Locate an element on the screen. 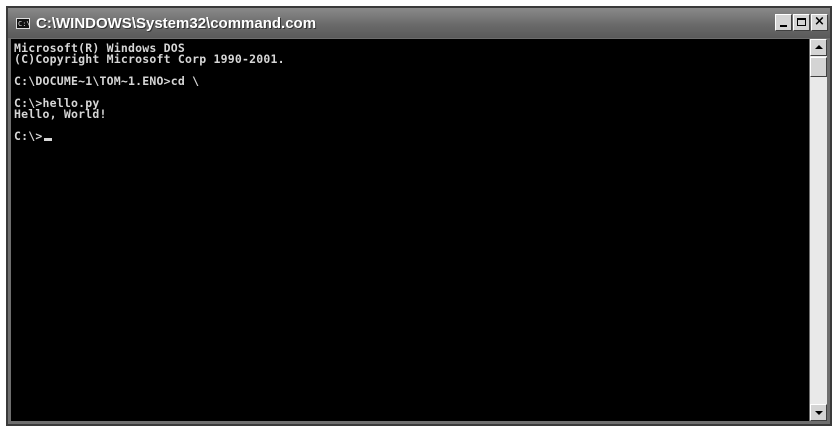 The image size is (837, 428). scroll-thumb is located at coordinates (818, 67).